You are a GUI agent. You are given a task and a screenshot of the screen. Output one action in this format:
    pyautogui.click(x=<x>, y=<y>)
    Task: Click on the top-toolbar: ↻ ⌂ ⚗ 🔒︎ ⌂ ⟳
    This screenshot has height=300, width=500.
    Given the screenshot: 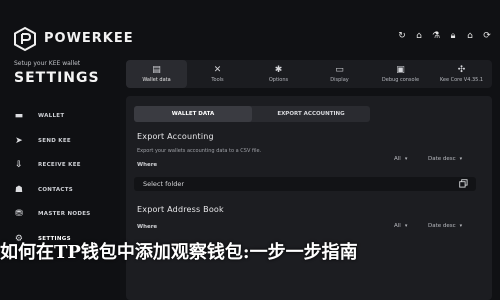 What is the action you would take?
    pyautogui.click(x=444, y=36)
    